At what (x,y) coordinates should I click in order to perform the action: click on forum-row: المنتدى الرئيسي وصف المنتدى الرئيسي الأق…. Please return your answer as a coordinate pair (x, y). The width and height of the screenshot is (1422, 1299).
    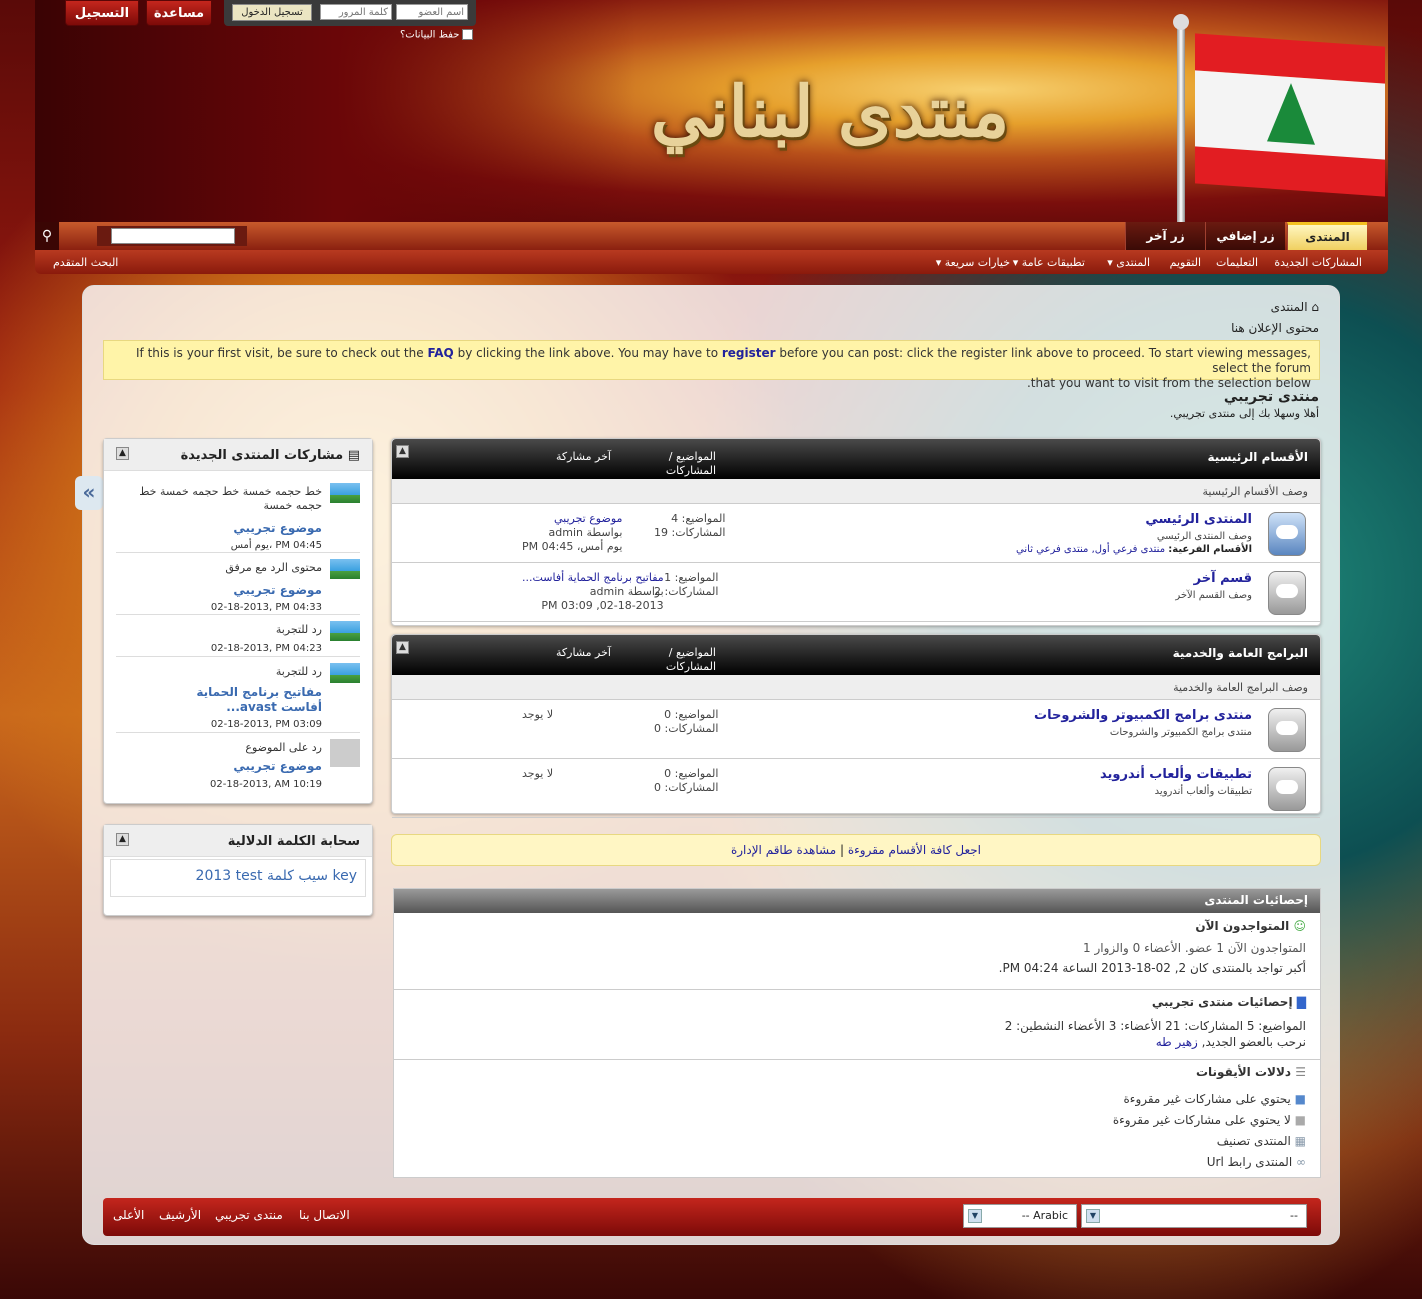
    Looking at the image, I should click on (856, 533).